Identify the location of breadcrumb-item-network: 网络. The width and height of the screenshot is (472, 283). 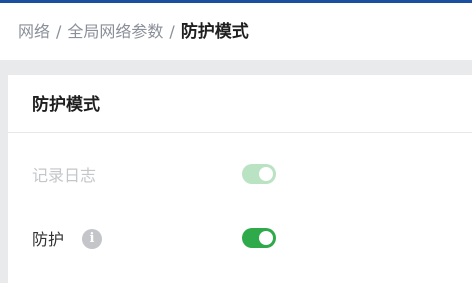
(34, 31).